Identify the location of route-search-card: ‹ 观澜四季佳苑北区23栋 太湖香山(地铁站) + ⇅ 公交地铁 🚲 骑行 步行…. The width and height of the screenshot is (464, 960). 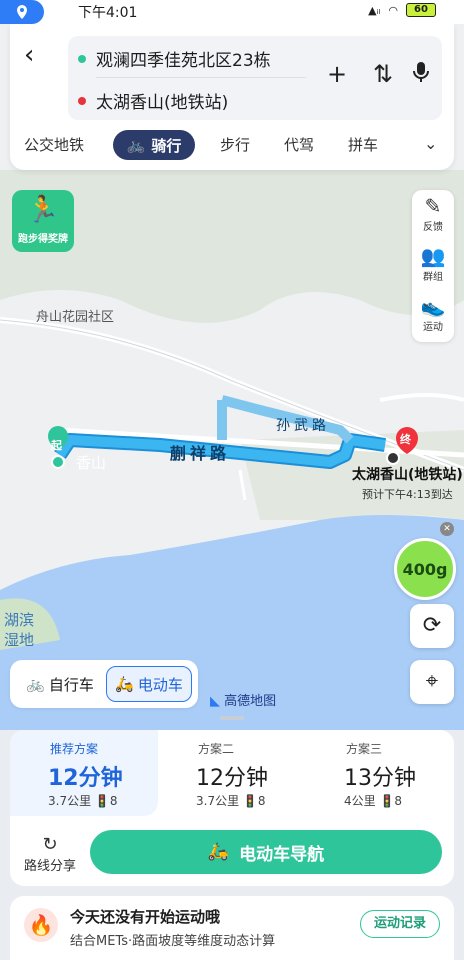
(232, 97).